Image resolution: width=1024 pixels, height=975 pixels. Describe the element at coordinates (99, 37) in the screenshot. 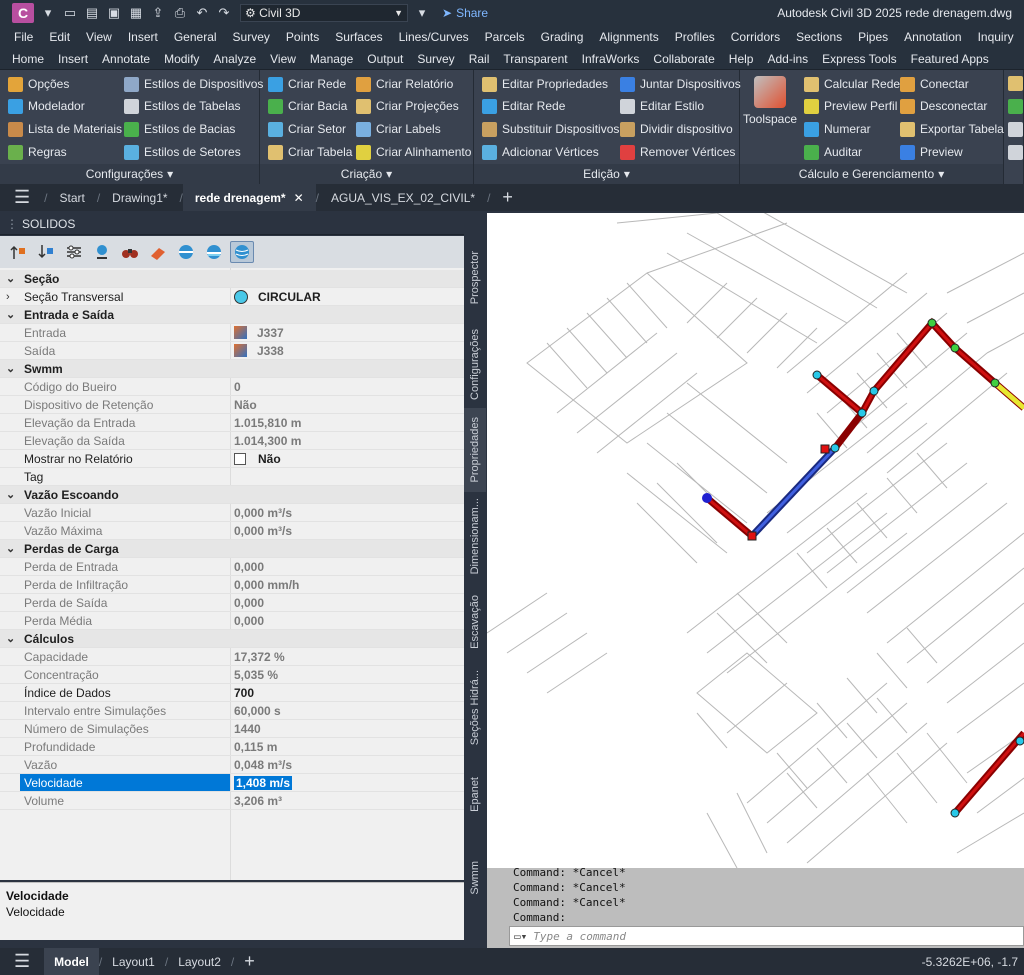

I see `menu-view: View` at that location.